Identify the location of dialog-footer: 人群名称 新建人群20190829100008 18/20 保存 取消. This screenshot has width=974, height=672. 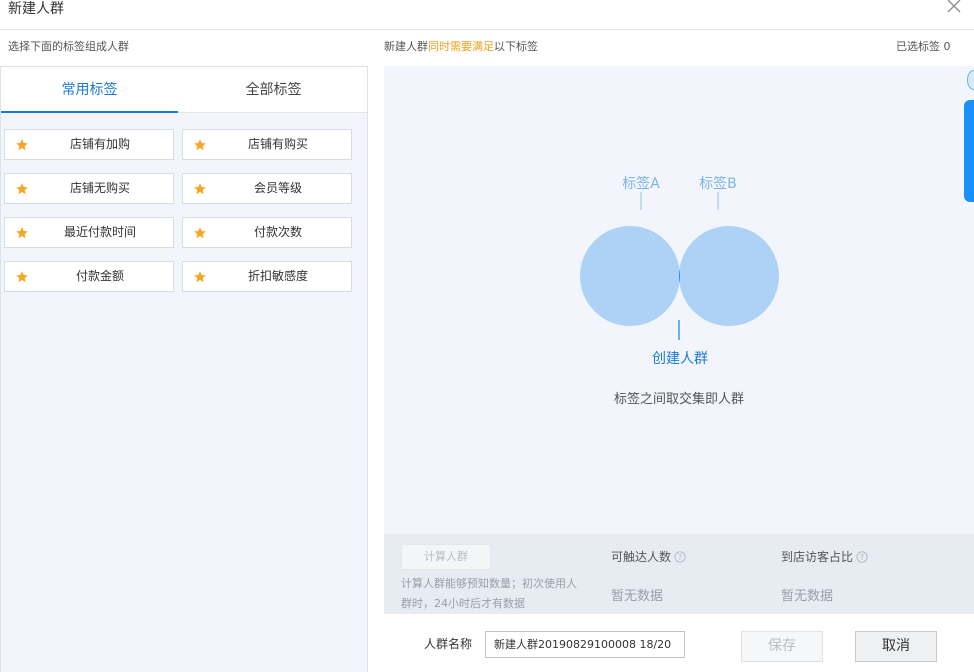
(679, 643).